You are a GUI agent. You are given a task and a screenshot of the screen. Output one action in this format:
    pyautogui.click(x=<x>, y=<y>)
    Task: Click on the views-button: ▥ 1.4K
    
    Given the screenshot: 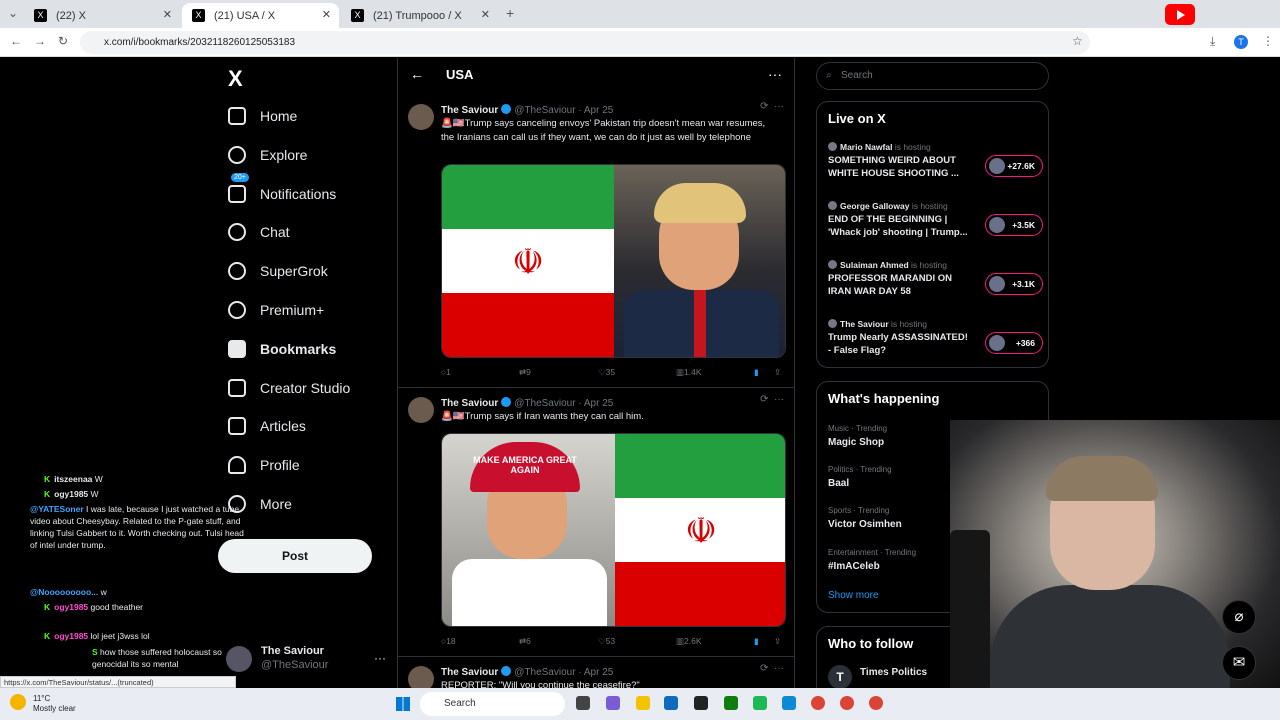 What is the action you would take?
    pyautogui.click(x=689, y=372)
    